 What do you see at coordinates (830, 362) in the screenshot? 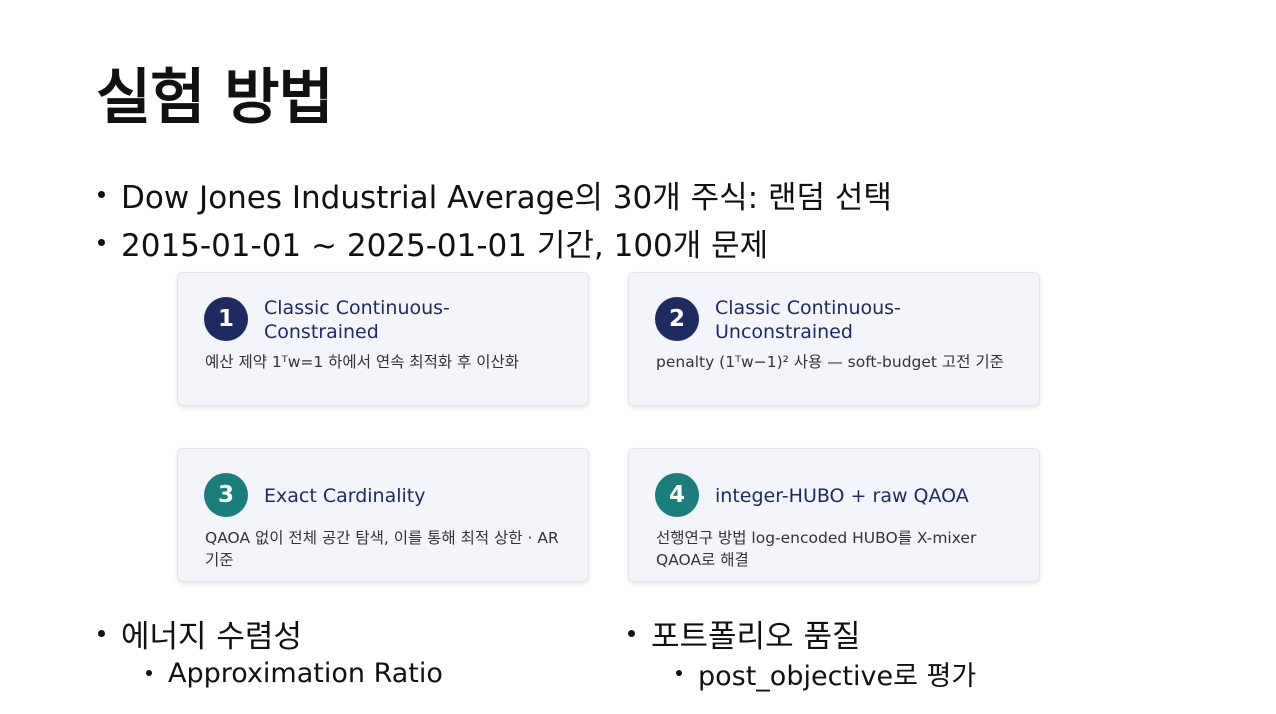
I see `card-description: penalty (1ᵀw−1)² 사용 — soft-budget 고전 기준` at bounding box center [830, 362].